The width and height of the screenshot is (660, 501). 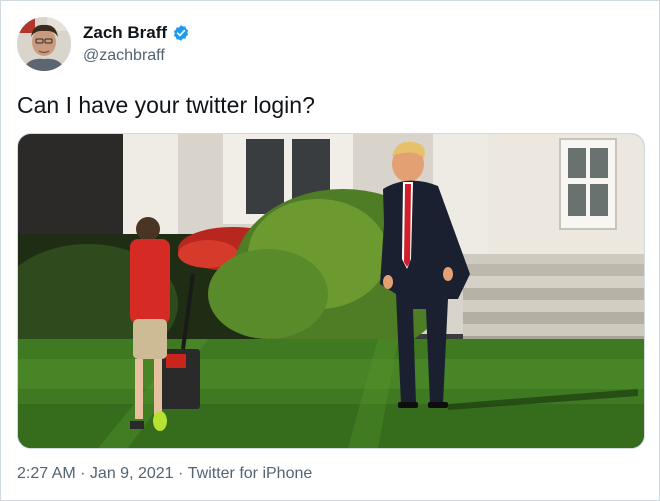 I want to click on tweet-source: Twitter for iPhone, so click(x=250, y=474).